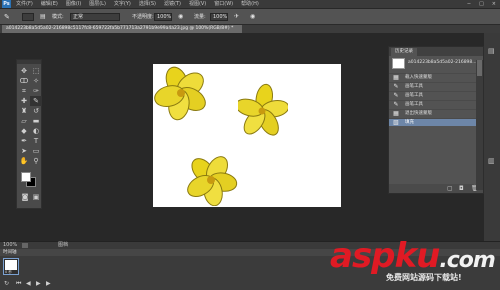 The width and height of the screenshot is (500, 290). Describe the element at coordinates (436, 113) in the screenshot. I see `history-row: ▦ 退出快速蒙版` at that location.